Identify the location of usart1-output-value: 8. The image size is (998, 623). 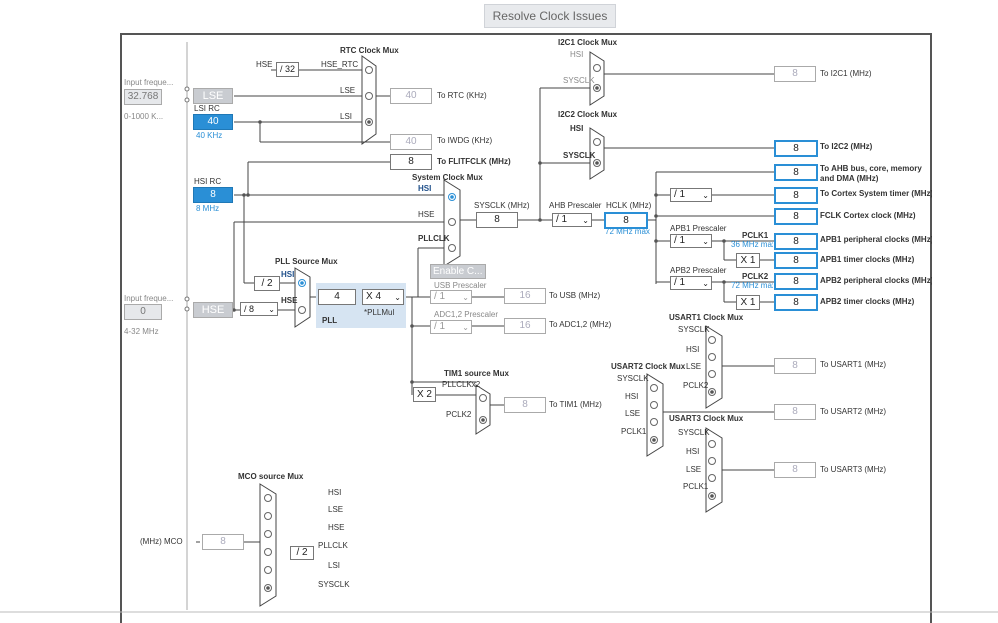
(795, 366).